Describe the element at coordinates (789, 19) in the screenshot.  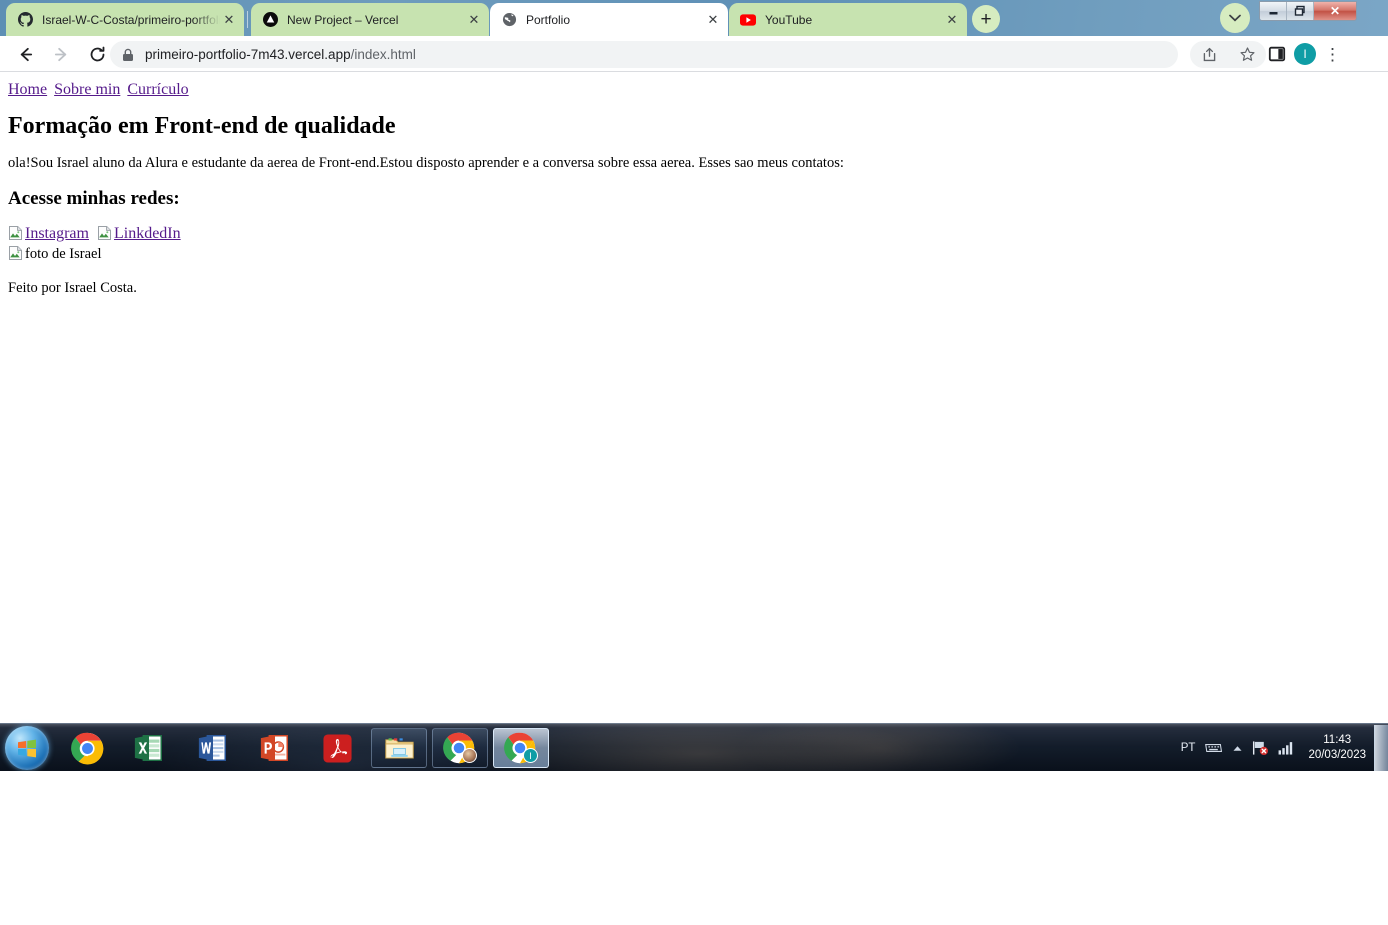
I see `tab-title: YouTube` at that location.